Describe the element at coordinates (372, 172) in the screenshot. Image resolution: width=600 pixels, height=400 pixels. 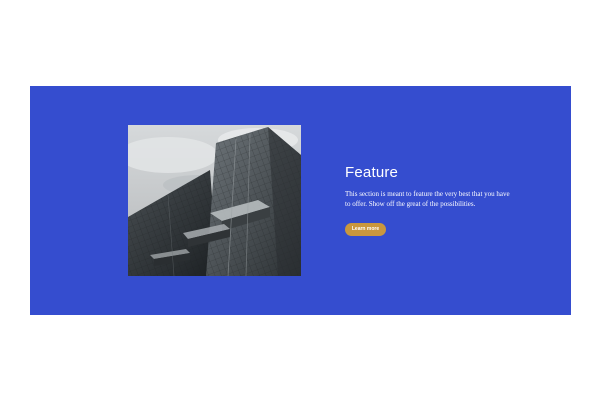
I see `feature-title: Feature` at that location.